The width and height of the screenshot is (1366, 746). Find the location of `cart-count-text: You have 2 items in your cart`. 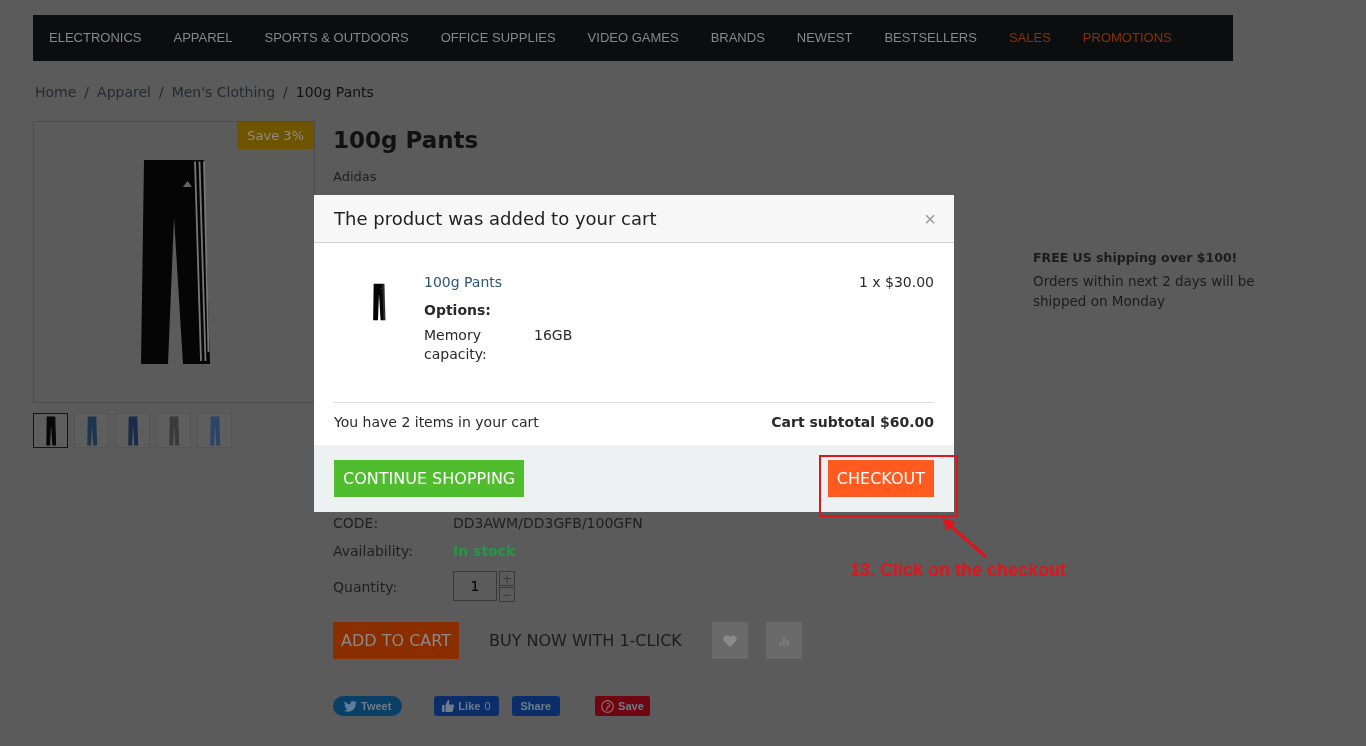

cart-count-text: You have 2 items in your cart is located at coordinates (436, 422).